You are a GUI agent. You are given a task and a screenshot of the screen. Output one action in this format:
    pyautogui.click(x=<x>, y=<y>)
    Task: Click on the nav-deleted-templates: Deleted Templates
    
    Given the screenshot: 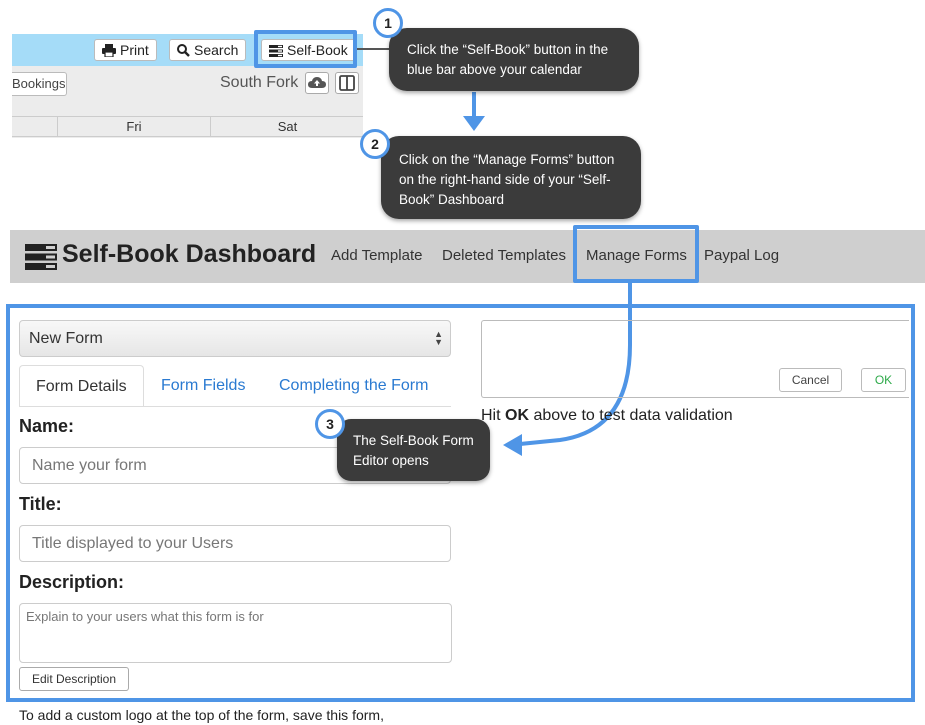 What is the action you would take?
    pyautogui.click(x=504, y=255)
    